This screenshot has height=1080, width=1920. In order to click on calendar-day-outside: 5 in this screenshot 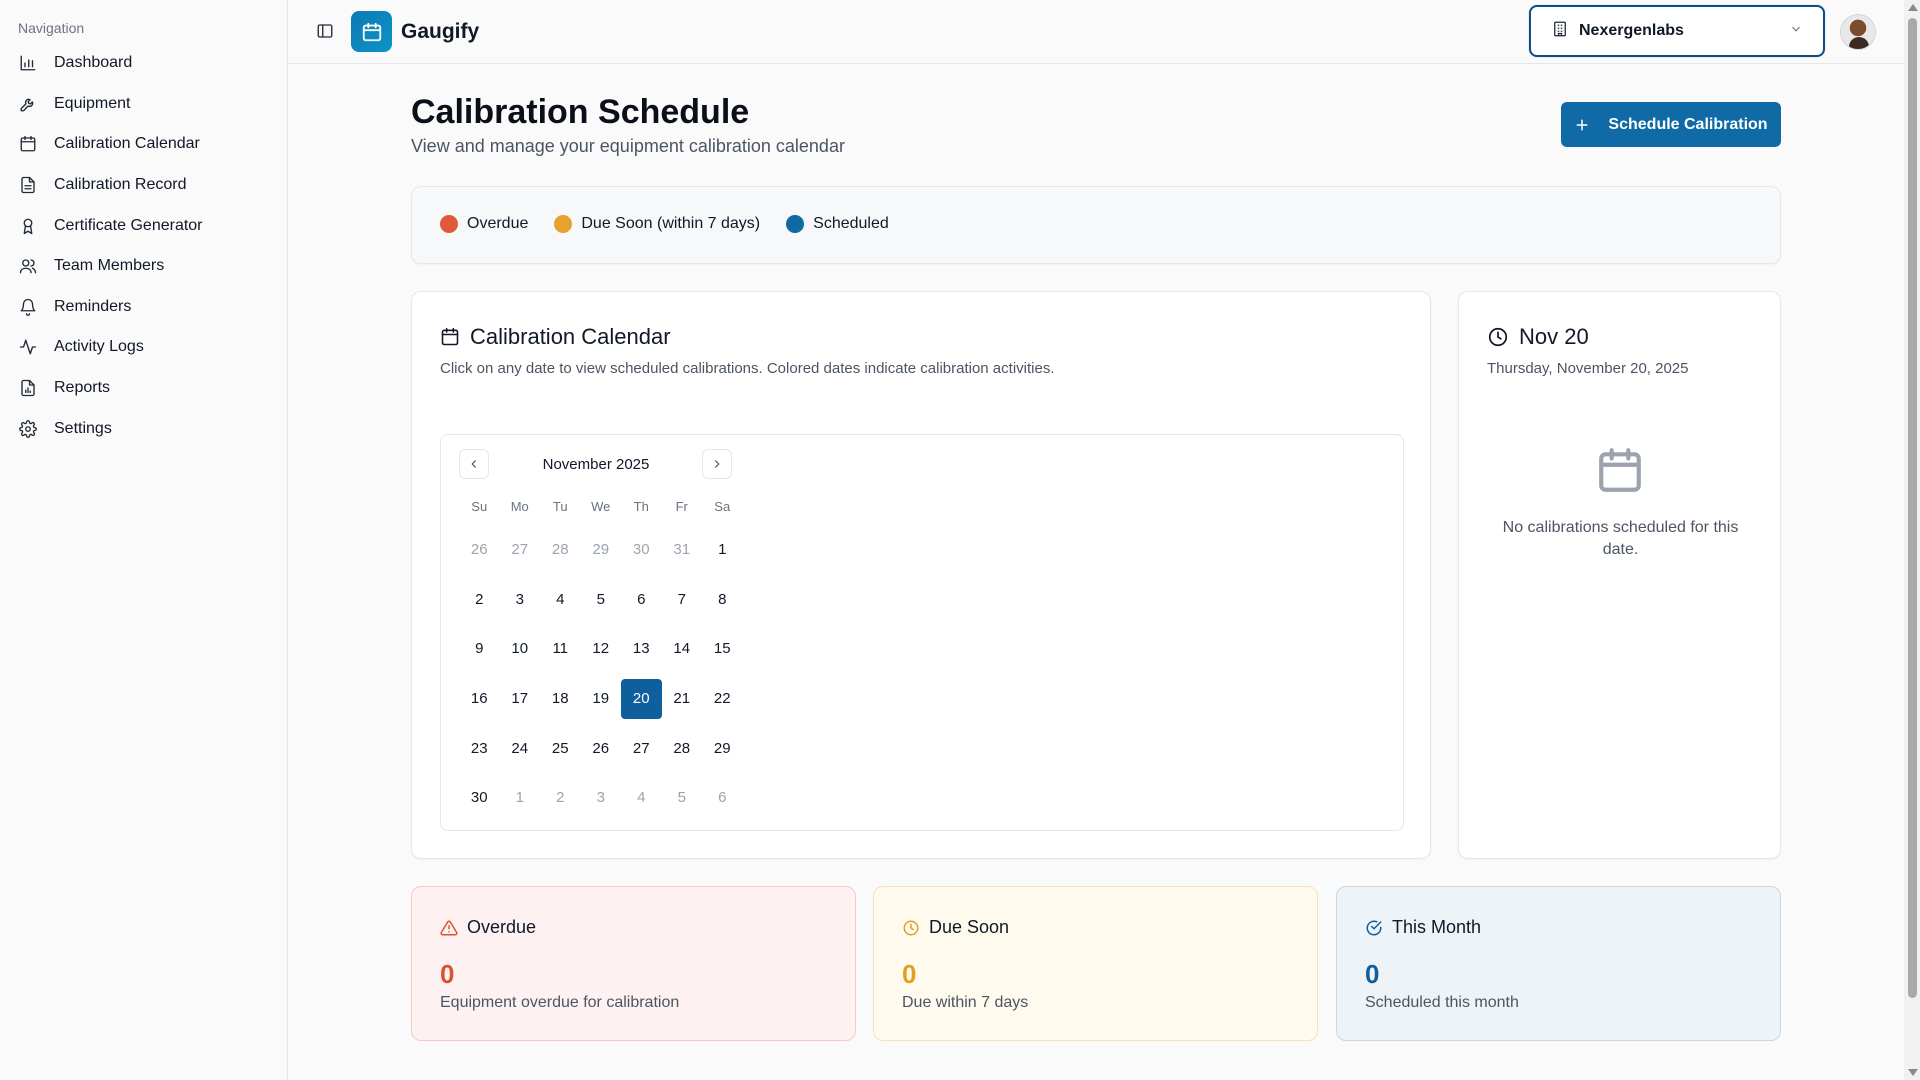, I will do `click(682, 798)`.